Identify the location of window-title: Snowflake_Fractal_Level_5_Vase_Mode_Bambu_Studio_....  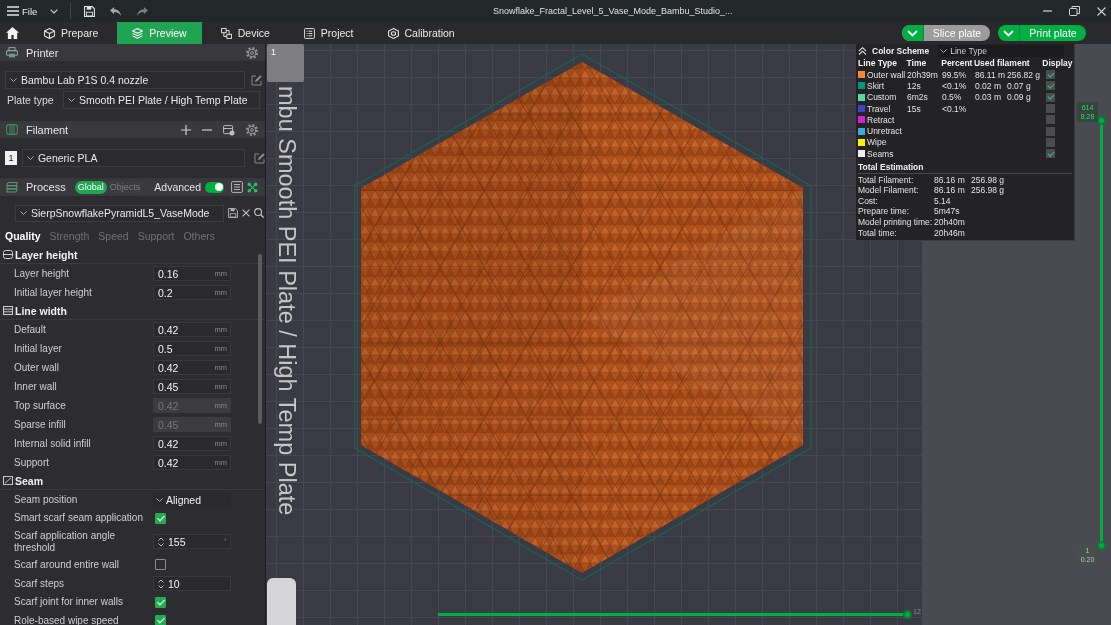
(613, 11).